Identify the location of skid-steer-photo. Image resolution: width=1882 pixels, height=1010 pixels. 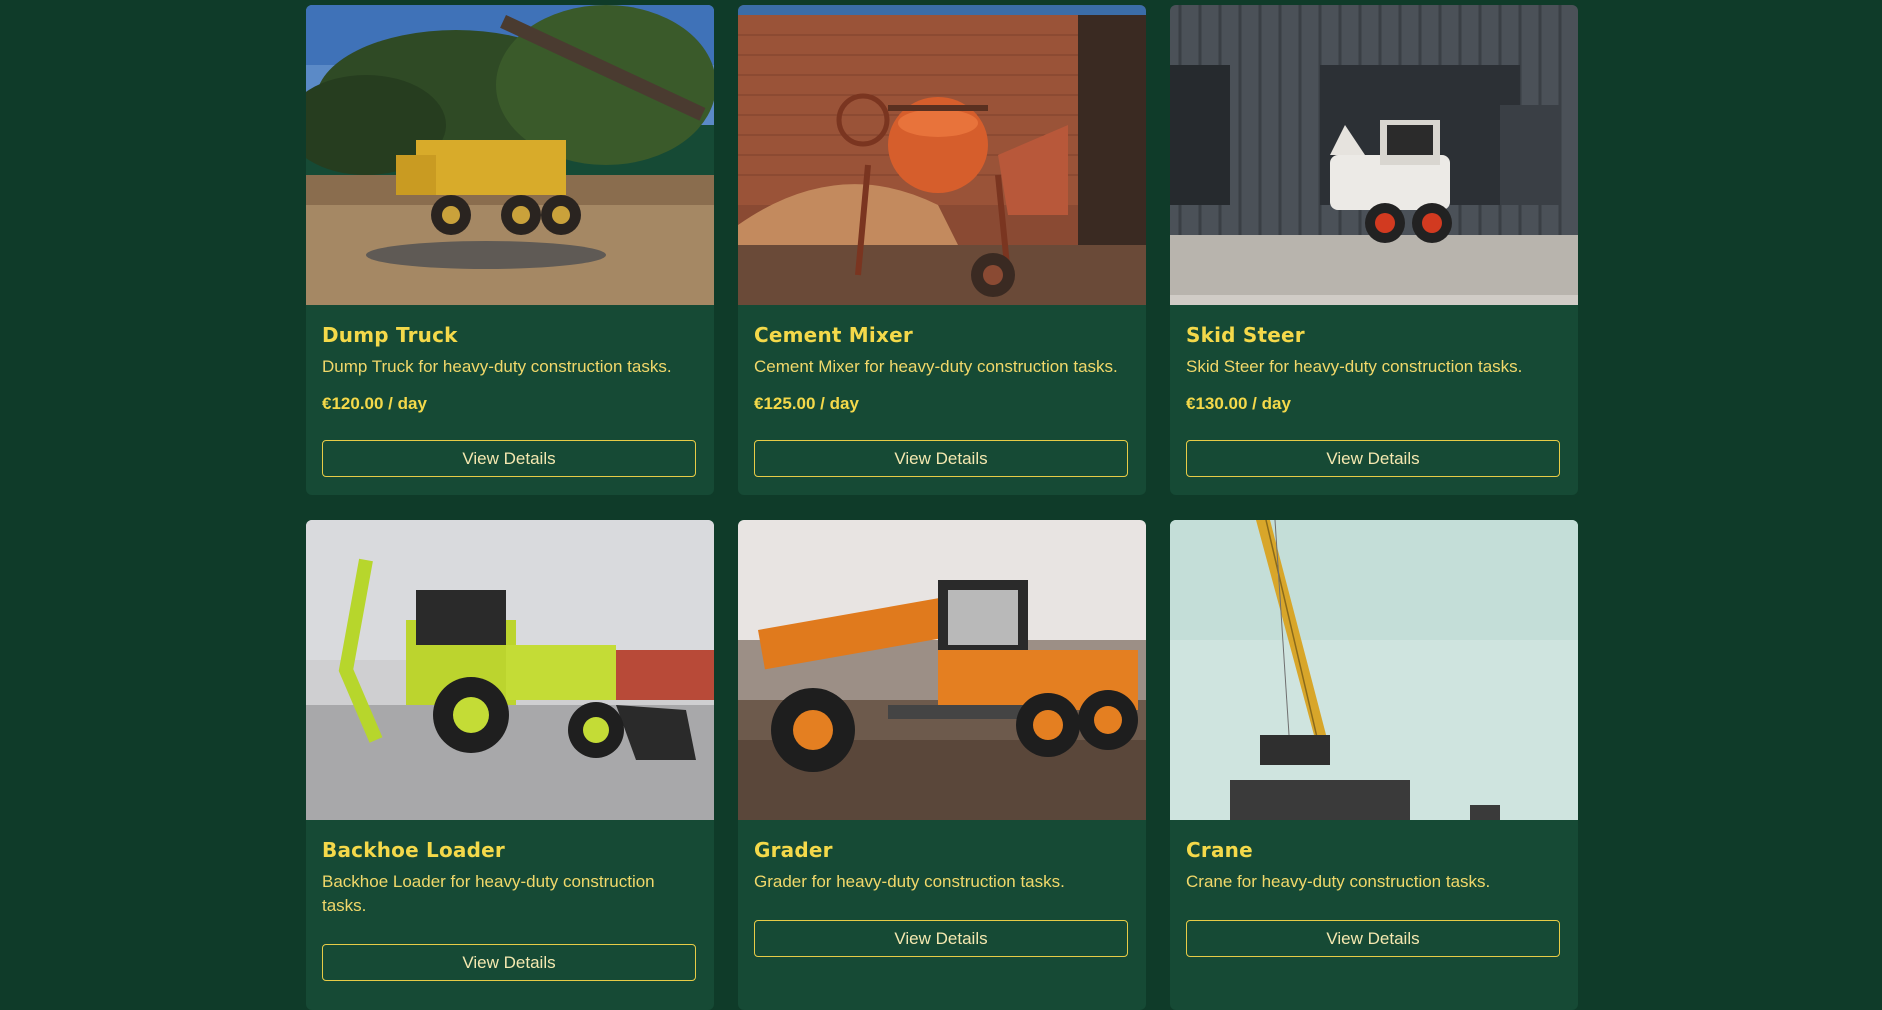
(1374, 155).